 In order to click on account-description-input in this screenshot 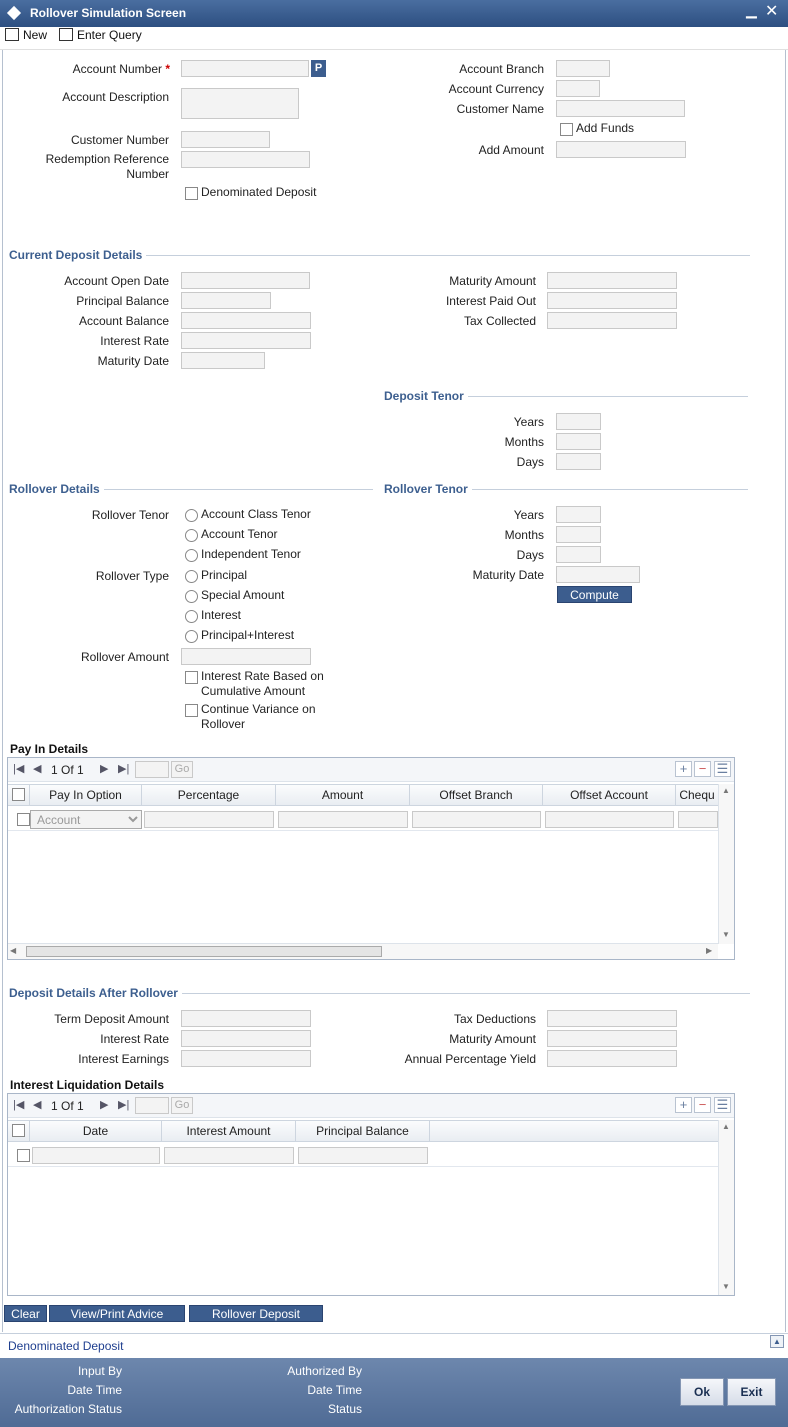, I will do `click(240, 103)`.